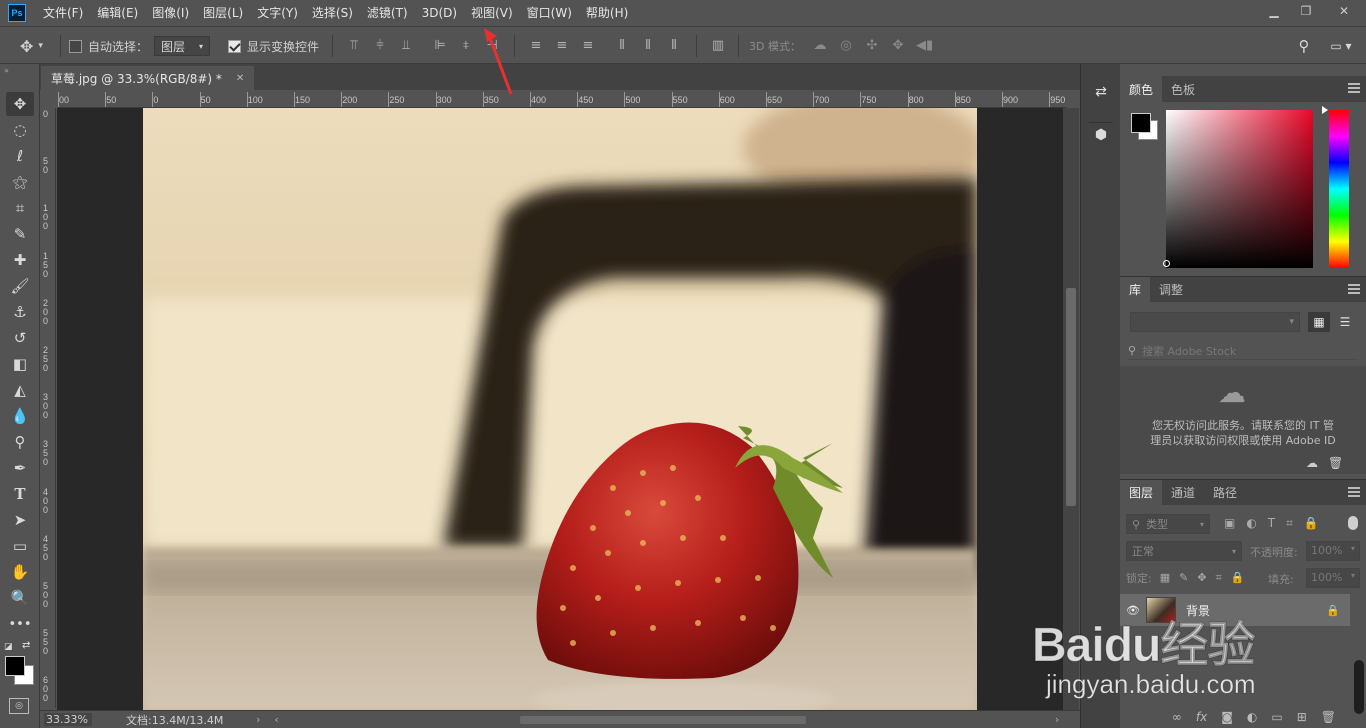 The height and width of the screenshot is (728, 1366). Describe the element at coordinates (1227, 717) in the screenshot. I see `add-mask-icon: ◙` at that location.